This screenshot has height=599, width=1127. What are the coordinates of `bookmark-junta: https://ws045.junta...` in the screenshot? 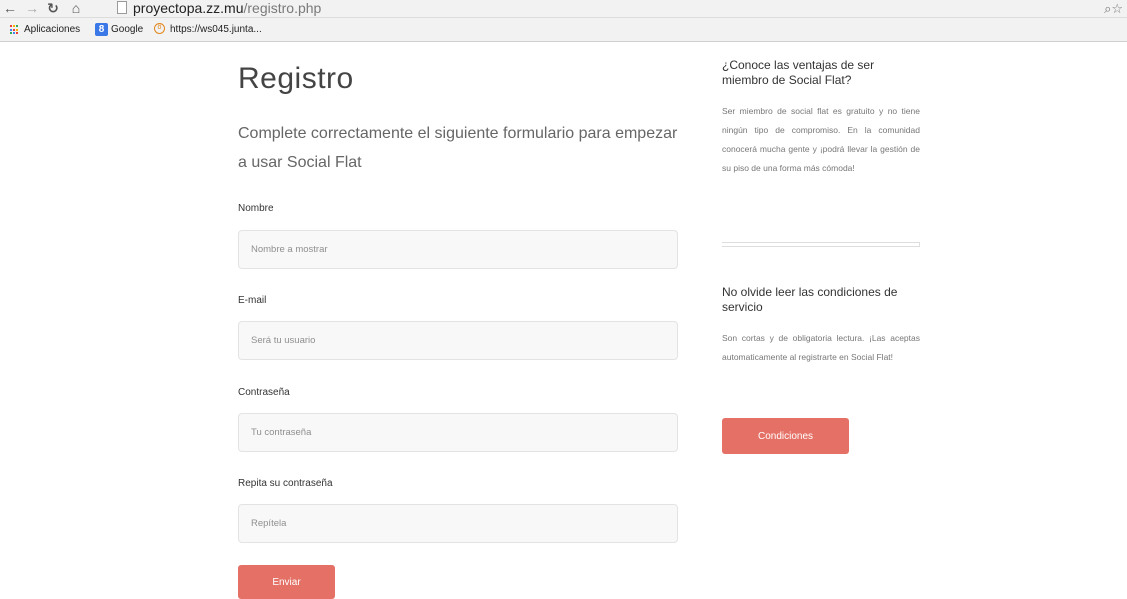 It's located at (216, 29).